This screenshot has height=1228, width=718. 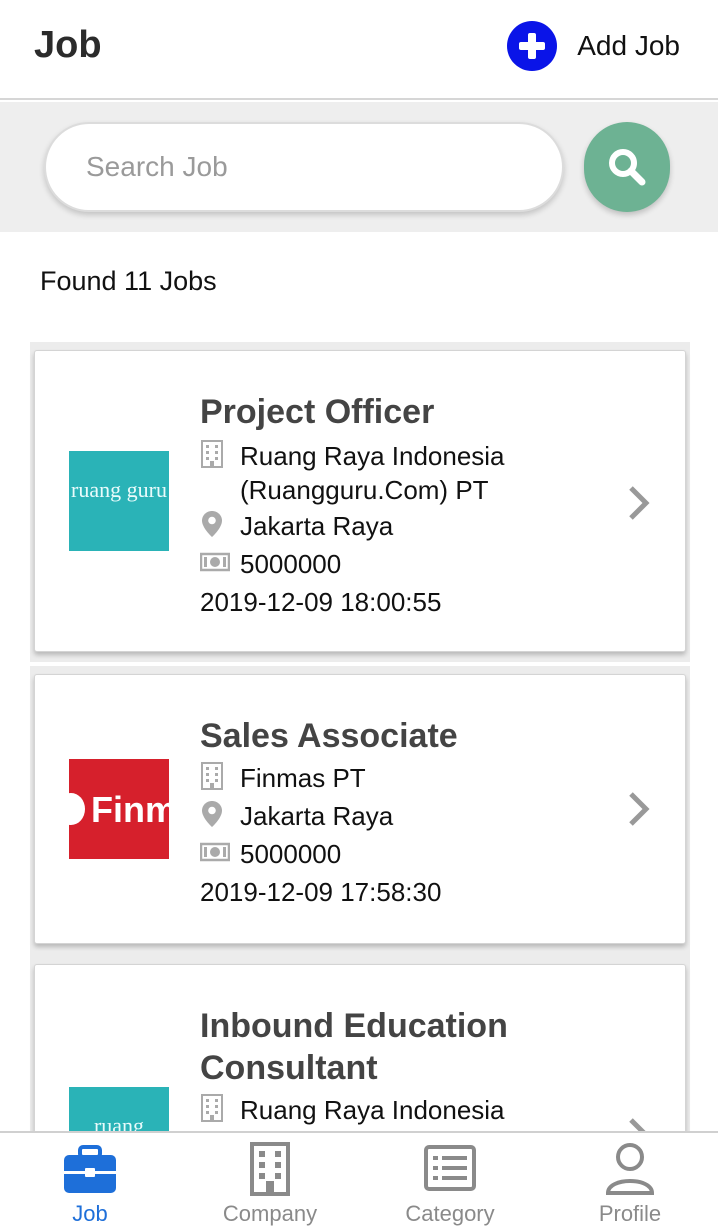 What do you see at coordinates (630, 1169) in the screenshot?
I see `person-icon` at bounding box center [630, 1169].